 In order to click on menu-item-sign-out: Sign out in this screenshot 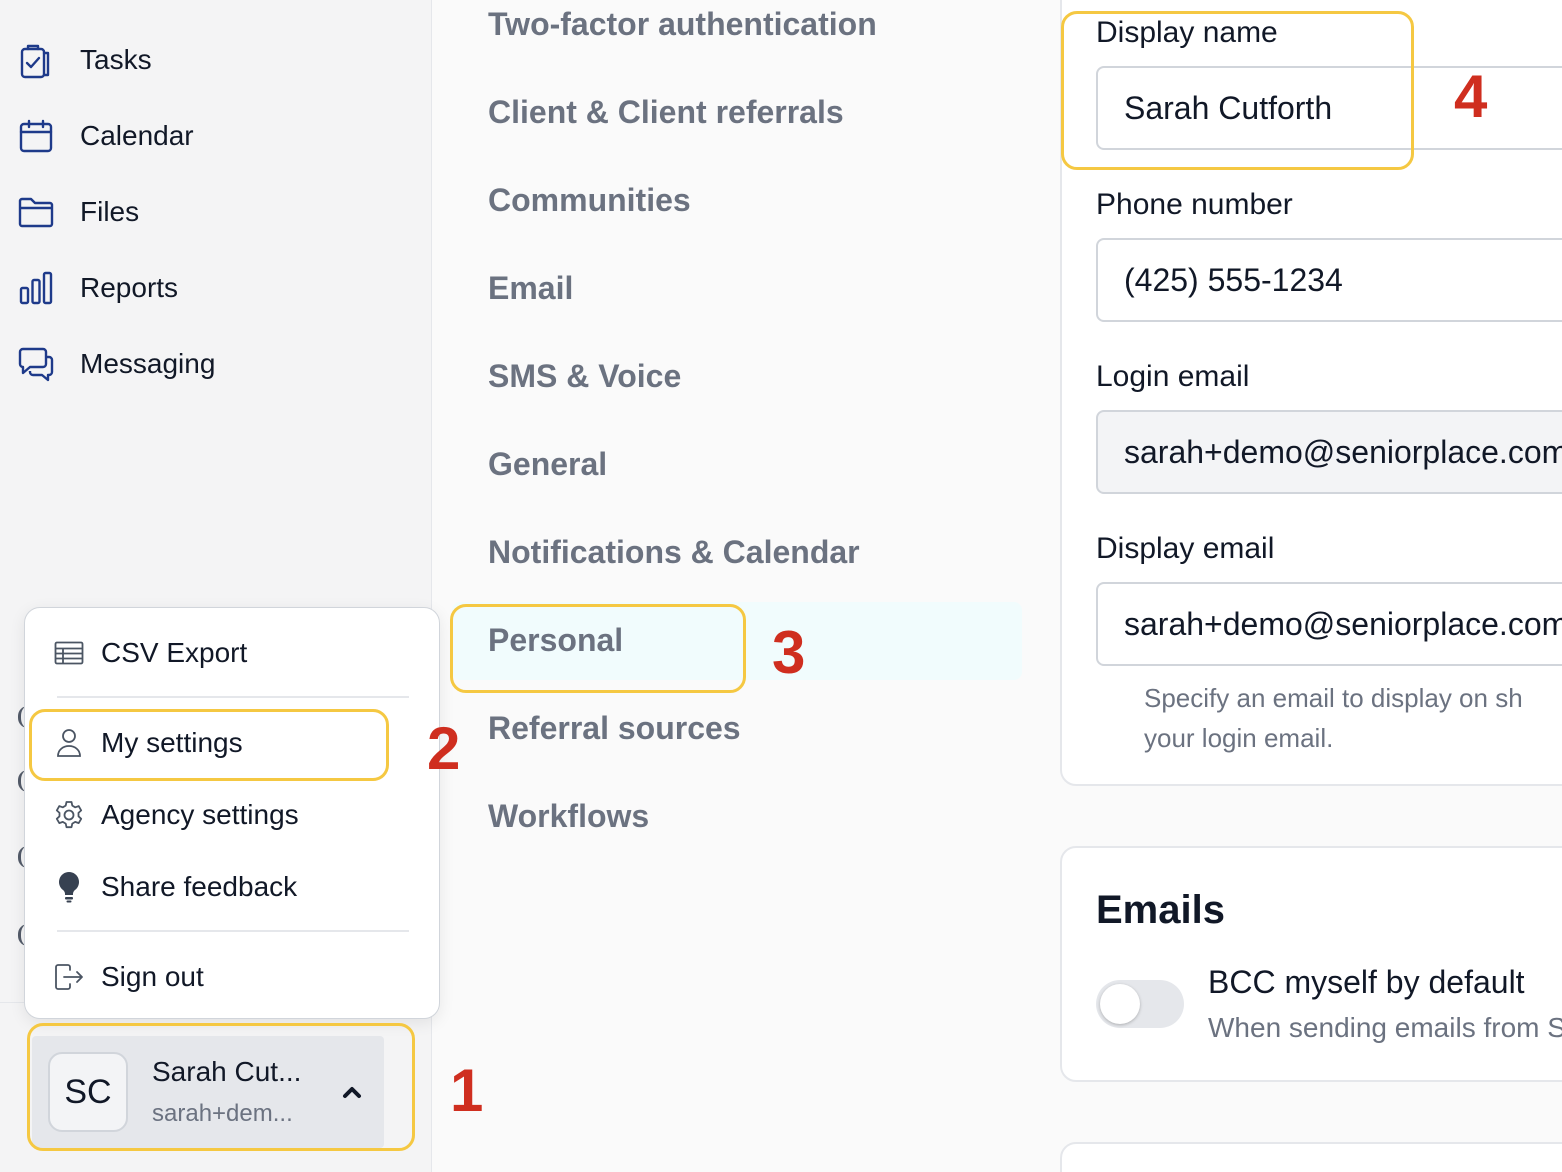, I will do `click(232, 977)`.